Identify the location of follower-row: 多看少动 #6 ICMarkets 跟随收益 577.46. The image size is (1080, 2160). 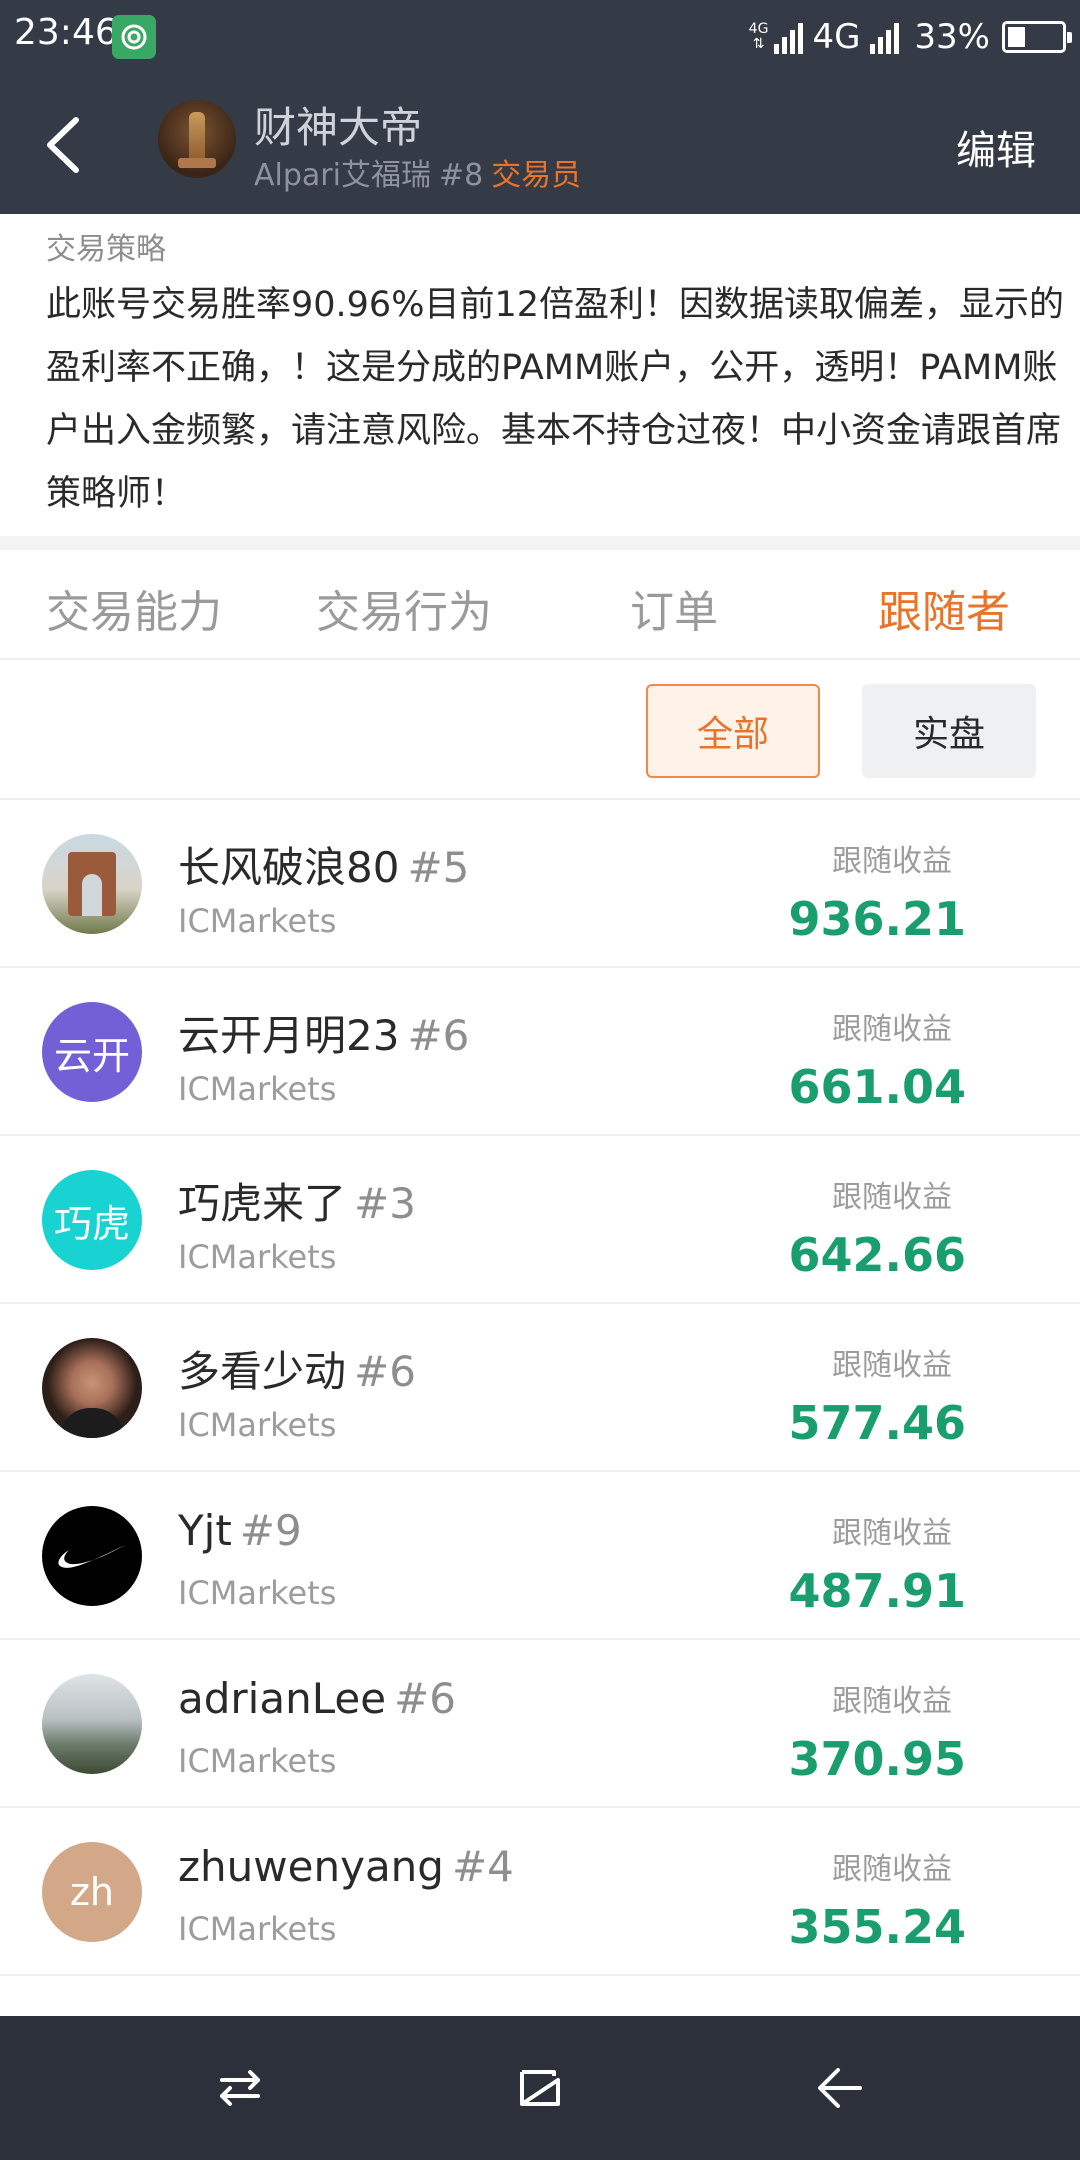
(540, 1388).